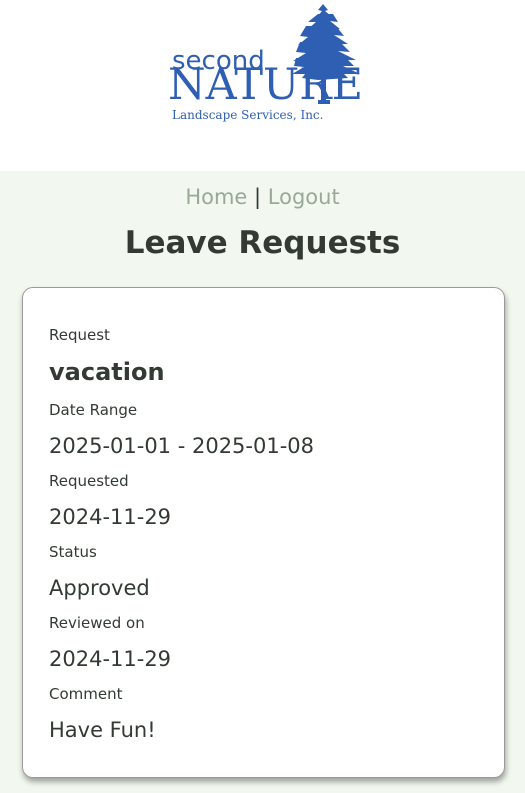  Describe the element at coordinates (102, 730) in the screenshot. I see `comment-value: Have Fun!` at that location.